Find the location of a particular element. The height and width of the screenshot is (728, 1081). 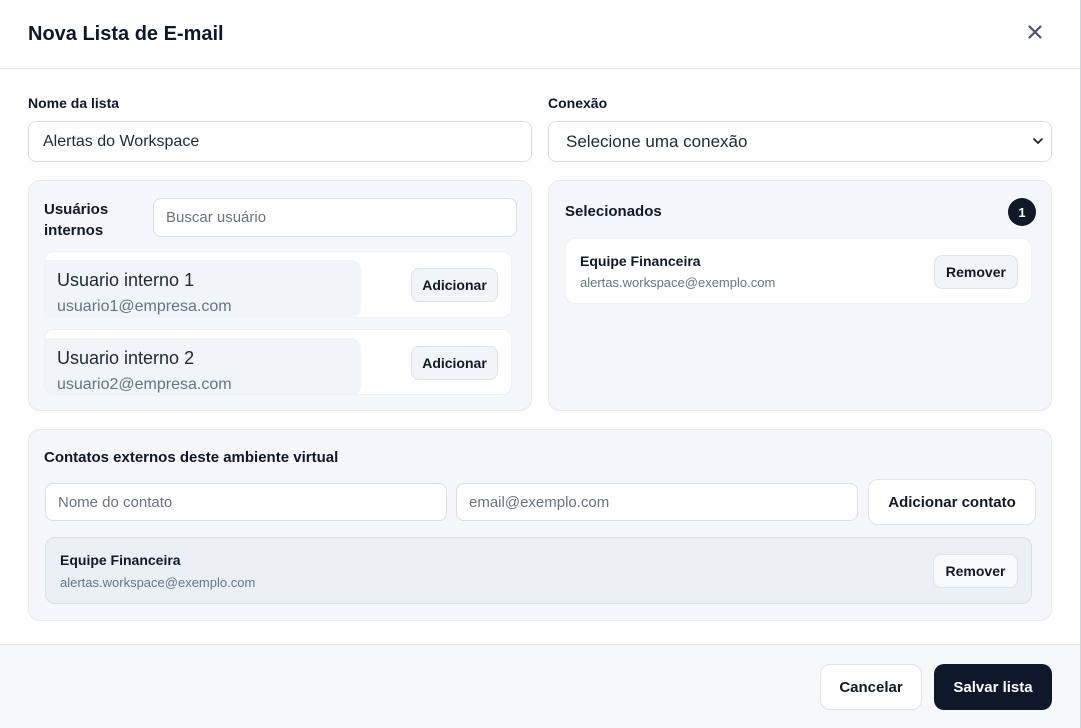

connection-label: Conexão is located at coordinates (578, 103).